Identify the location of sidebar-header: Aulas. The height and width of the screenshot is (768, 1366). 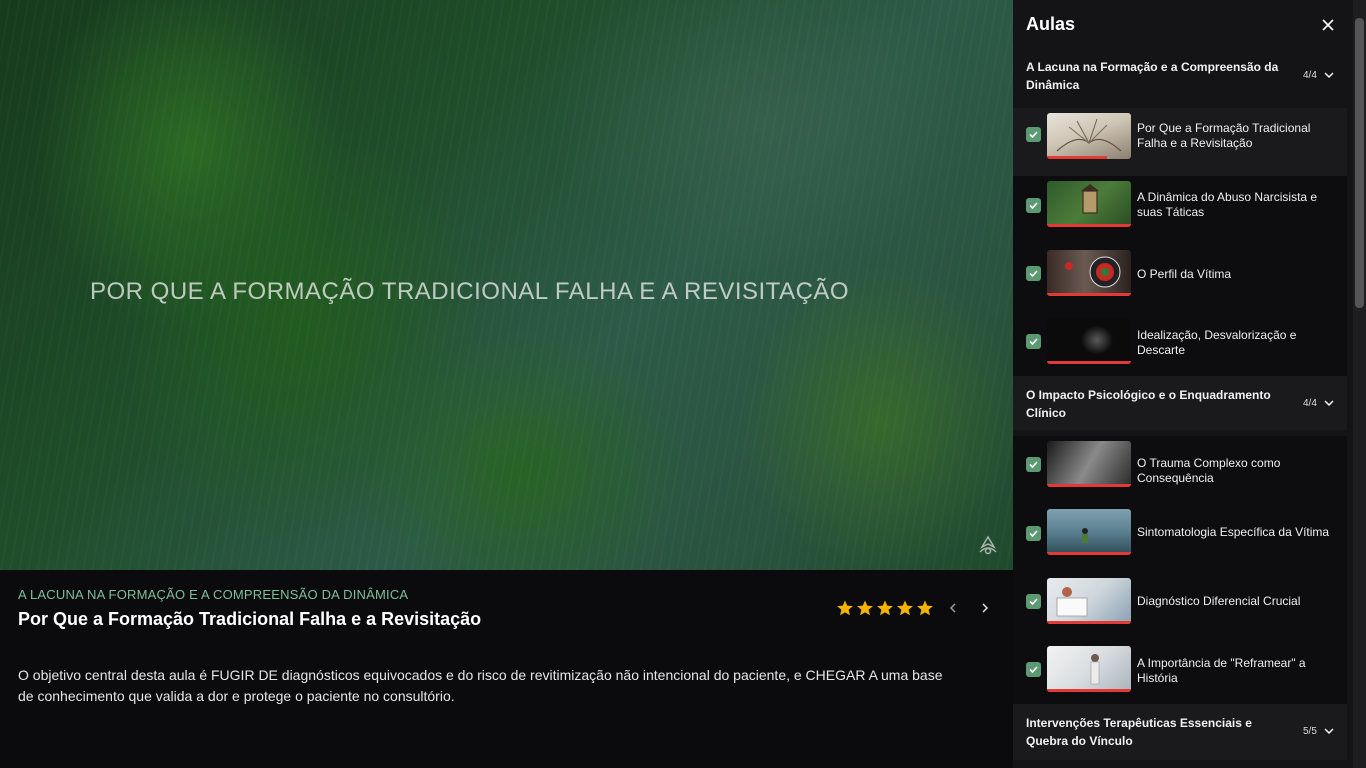
(1183, 25).